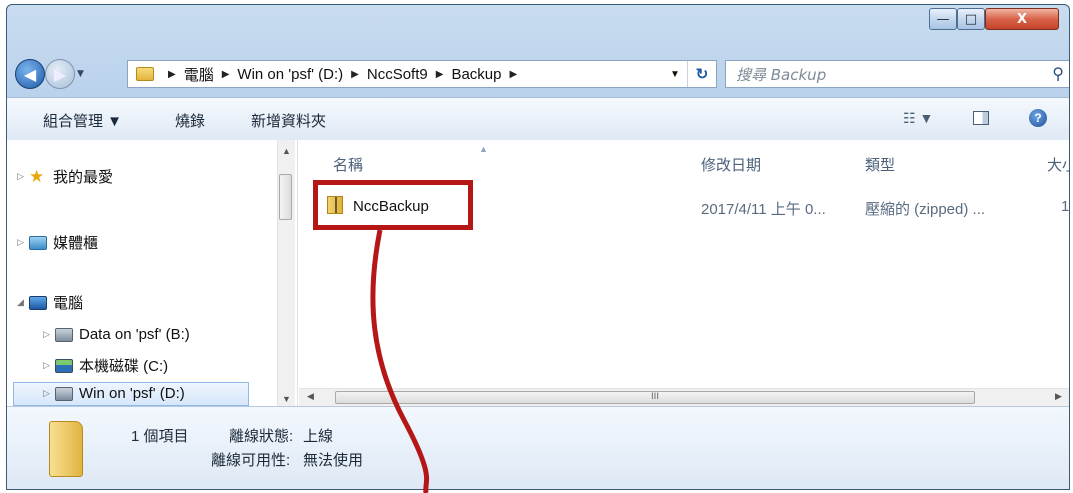 This screenshot has height=493, width=1073. Describe the element at coordinates (190, 120) in the screenshot. I see `burn-button: 燒錄` at that location.